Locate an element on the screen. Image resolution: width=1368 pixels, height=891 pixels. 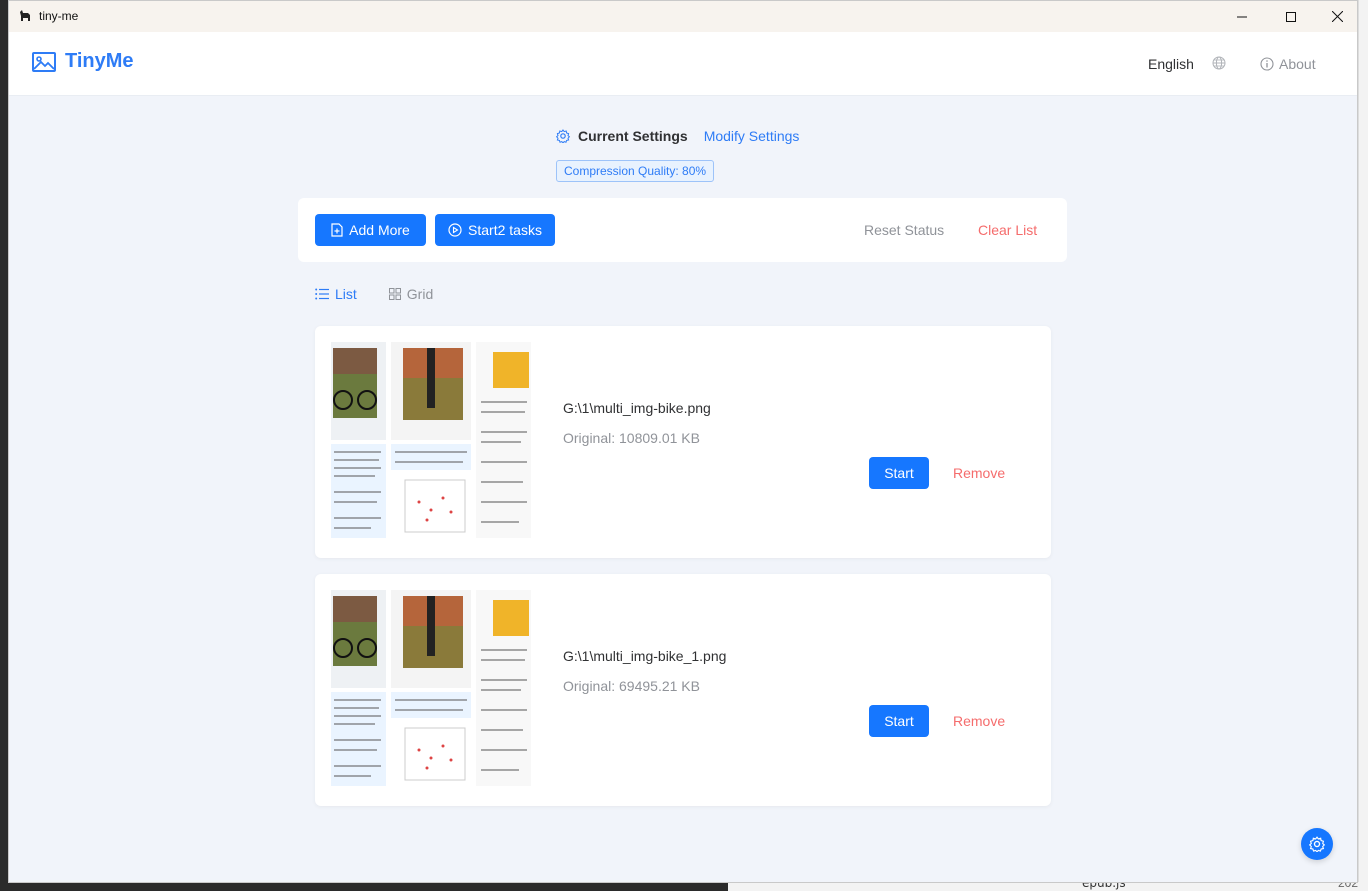
grid-view-label: Grid is located at coordinates (420, 294).